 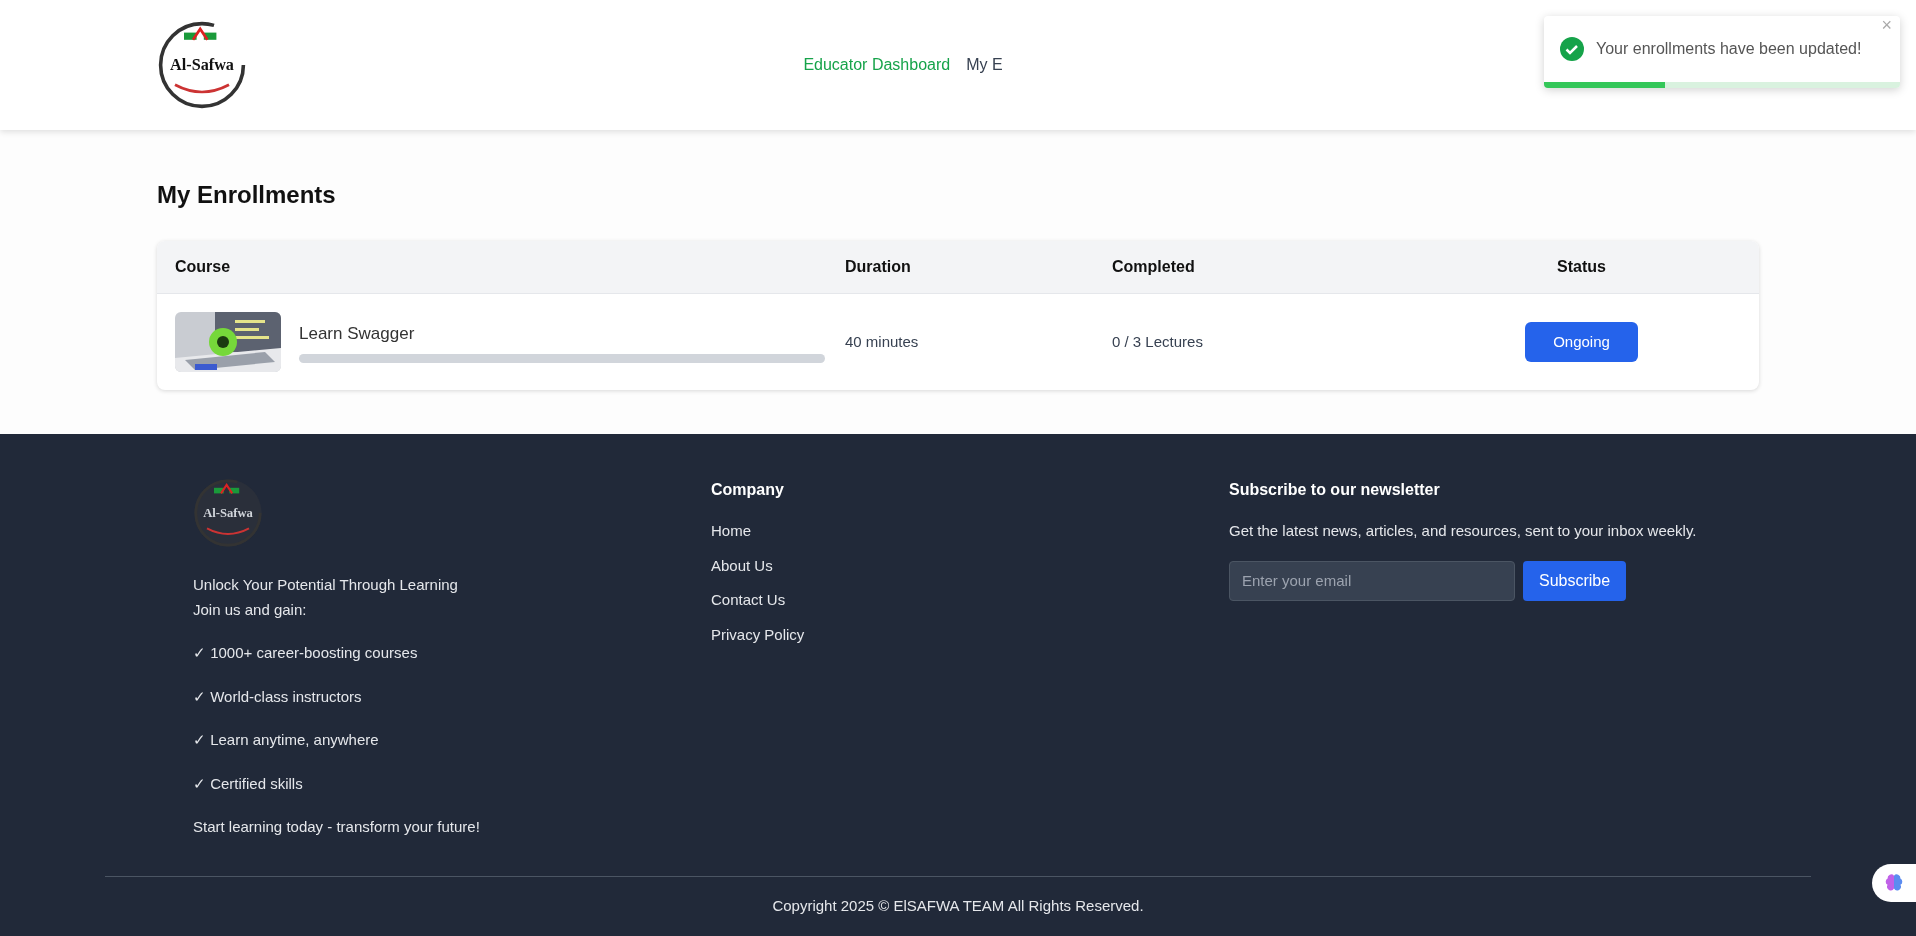 What do you see at coordinates (278, 696) in the screenshot?
I see `benefit-item: ✓ World-class instructors` at bounding box center [278, 696].